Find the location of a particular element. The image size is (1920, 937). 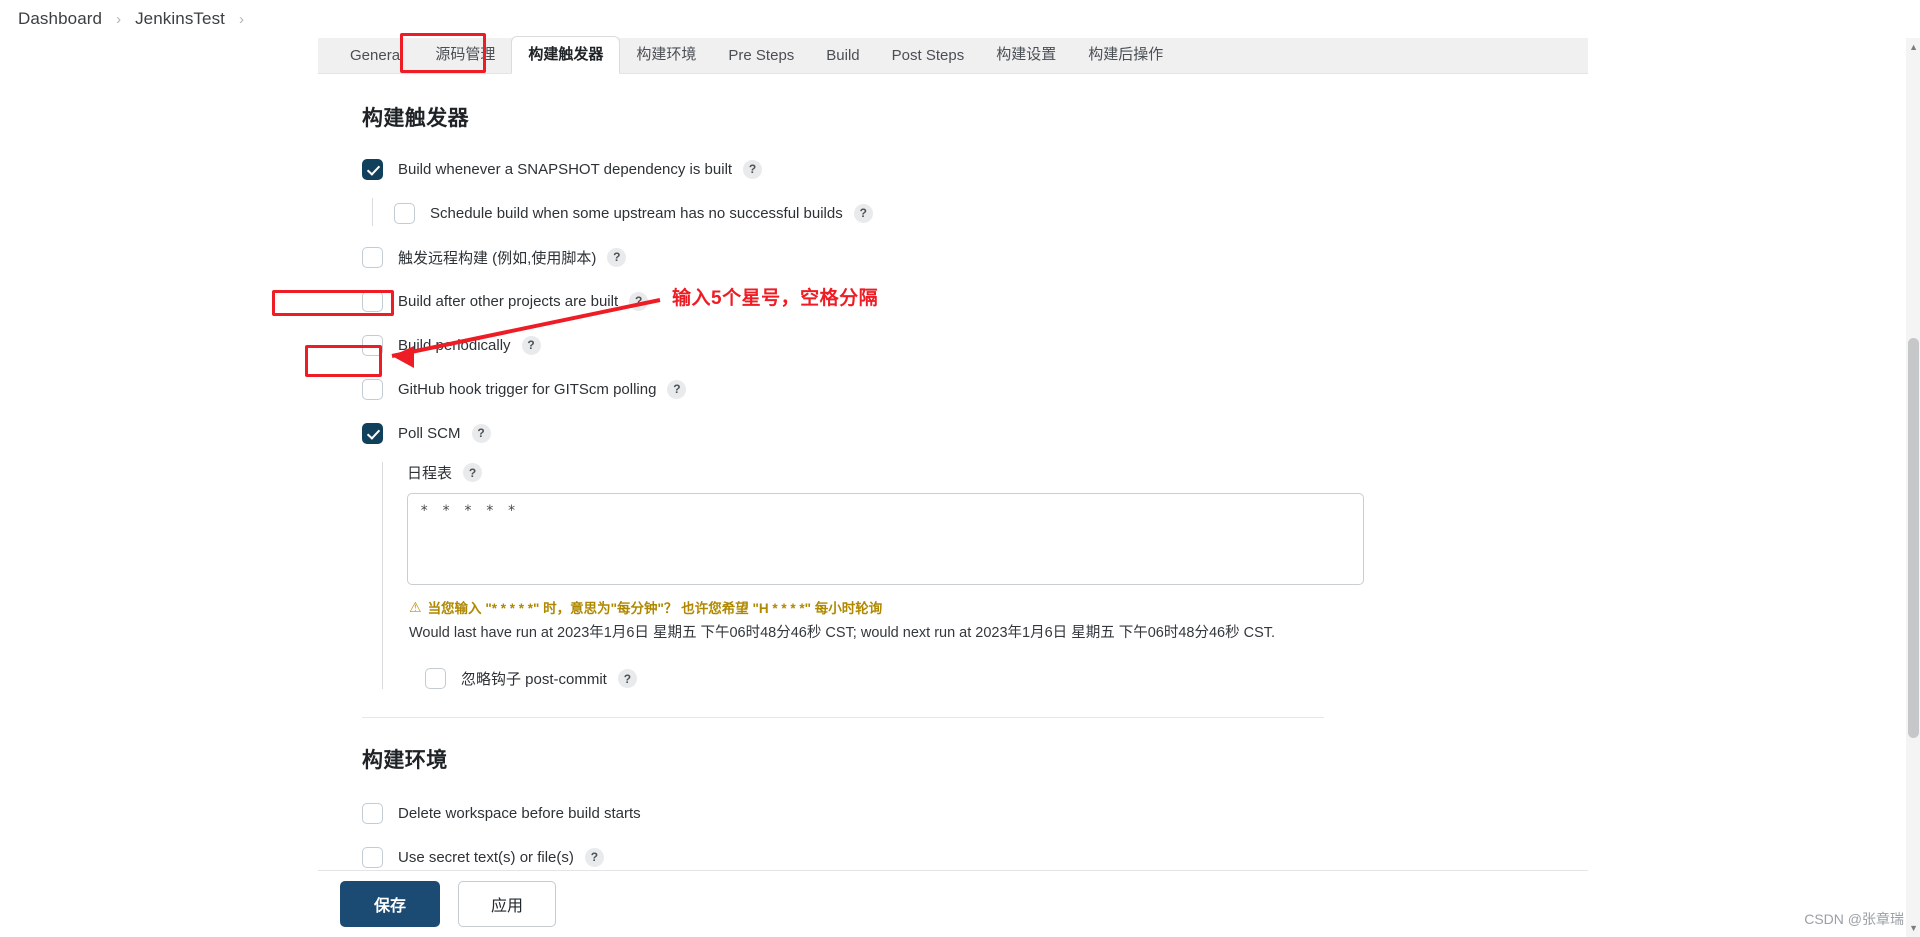

checkbox-secret-text is located at coordinates (372, 857).